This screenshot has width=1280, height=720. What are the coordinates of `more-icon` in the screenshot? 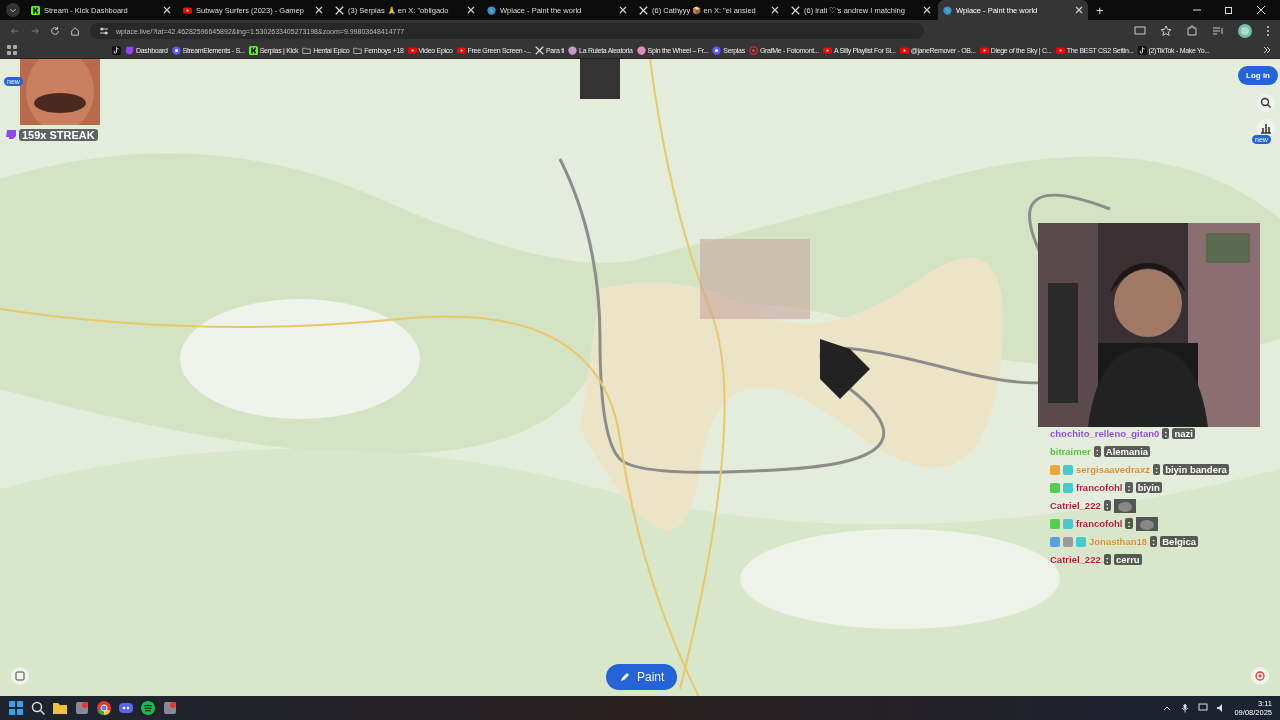 It's located at (1268, 31).